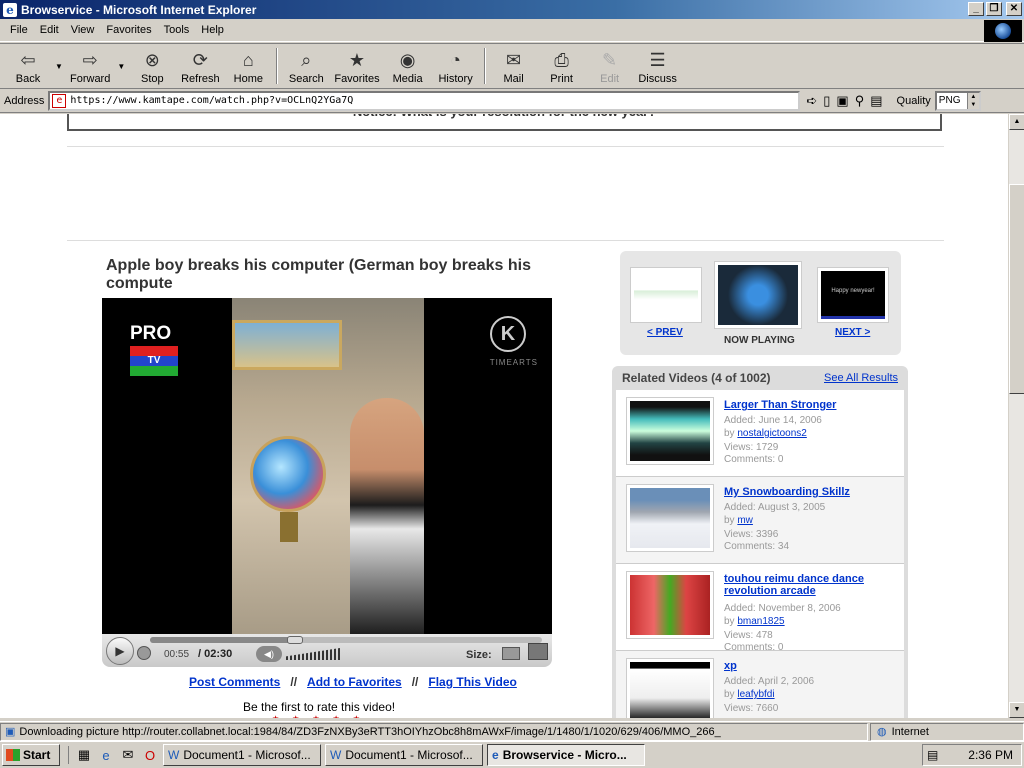 The height and width of the screenshot is (768, 1024). Describe the element at coordinates (976, 9) in the screenshot. I see `minimize-button: _` at that location.